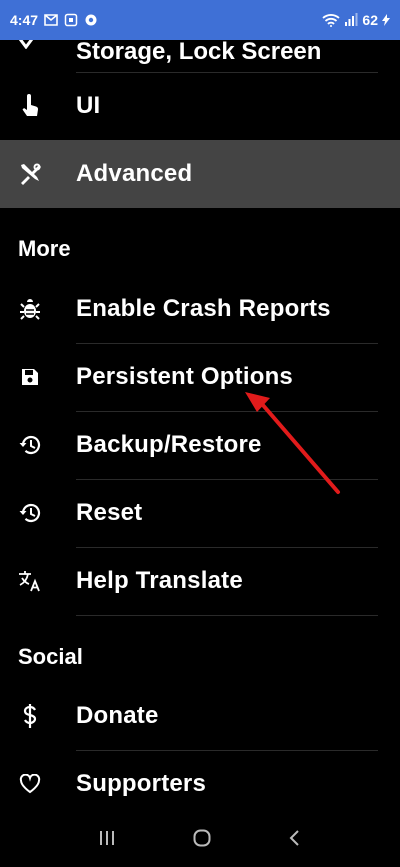  What do you see at coordinates (30, 309) in the screenshot?
I see `bug-icon` at bounding box center [30, 309].